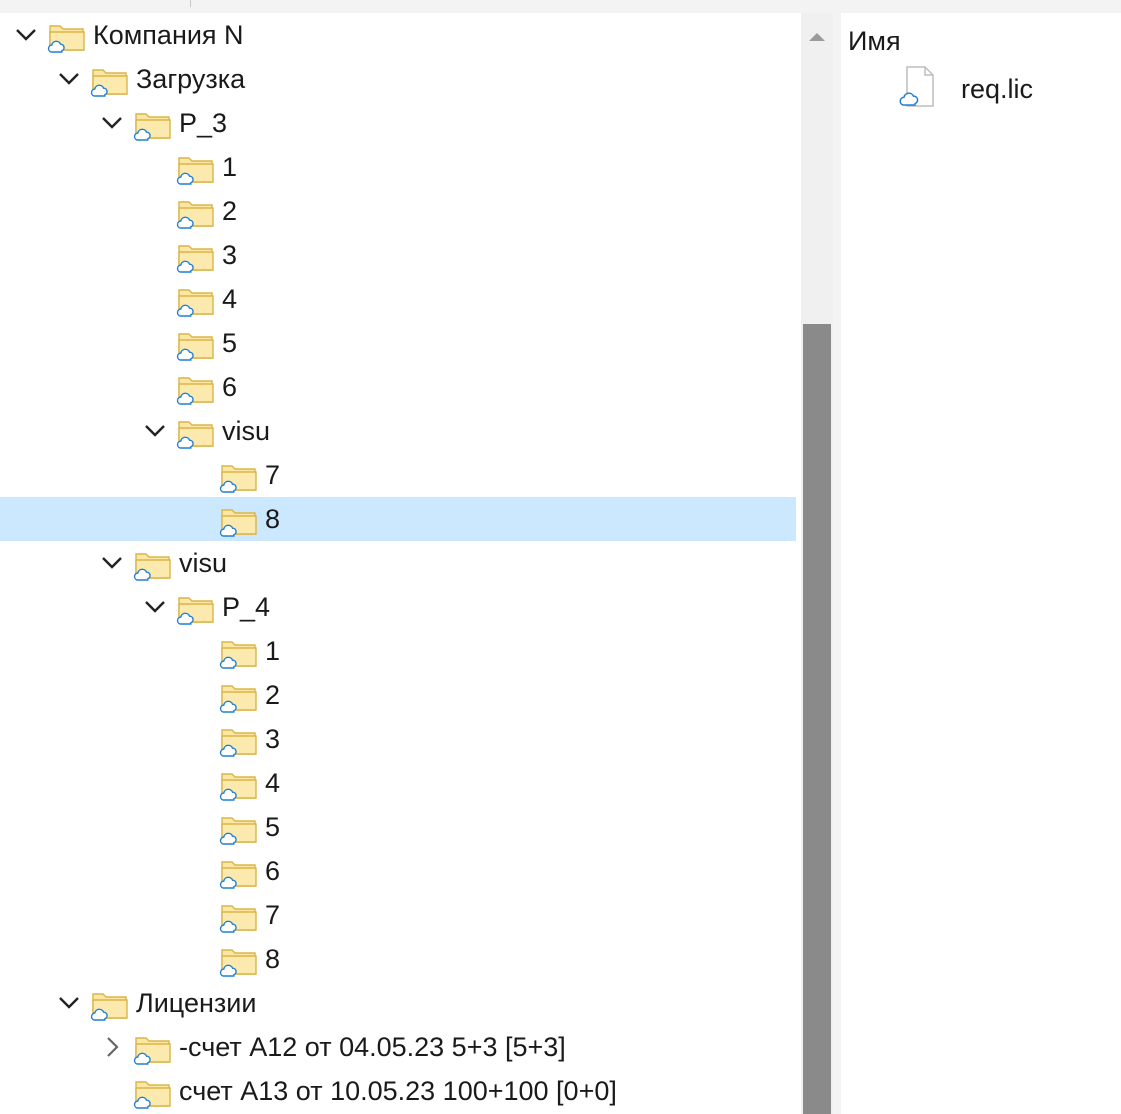 The width and height of the screenshot is (1121, 1114). I want to click on tree-item-label: Лицензии, so click(196, 1003).